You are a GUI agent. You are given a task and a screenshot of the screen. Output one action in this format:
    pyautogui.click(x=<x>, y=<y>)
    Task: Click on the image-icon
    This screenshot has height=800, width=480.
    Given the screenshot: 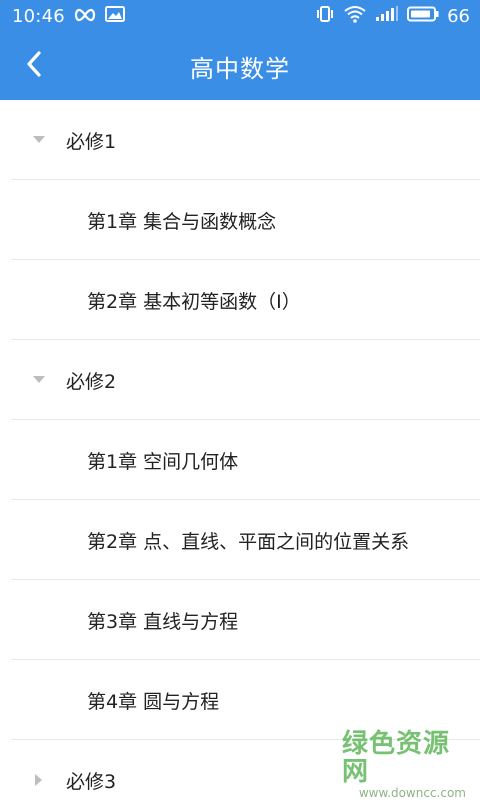 What is the action you would take?
    pyautogui.click(x=114, y=16)
    